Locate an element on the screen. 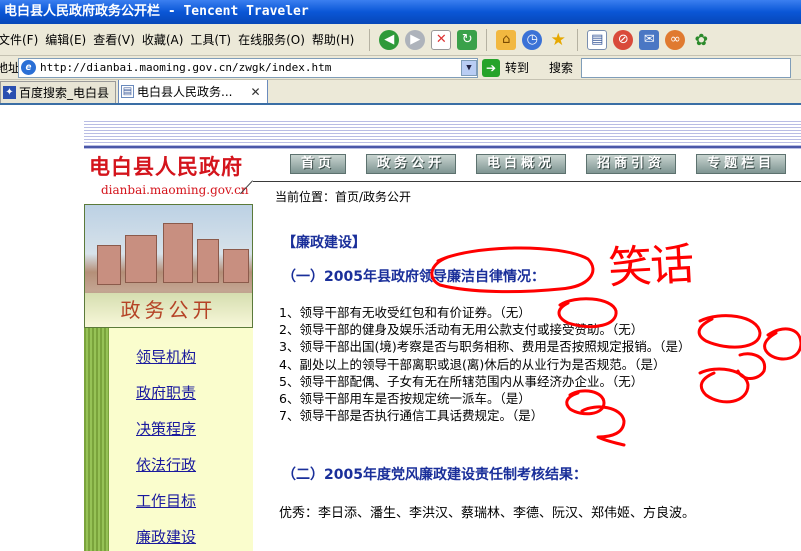  menu-file: 文件(F) is located at coordinates (23, 39).